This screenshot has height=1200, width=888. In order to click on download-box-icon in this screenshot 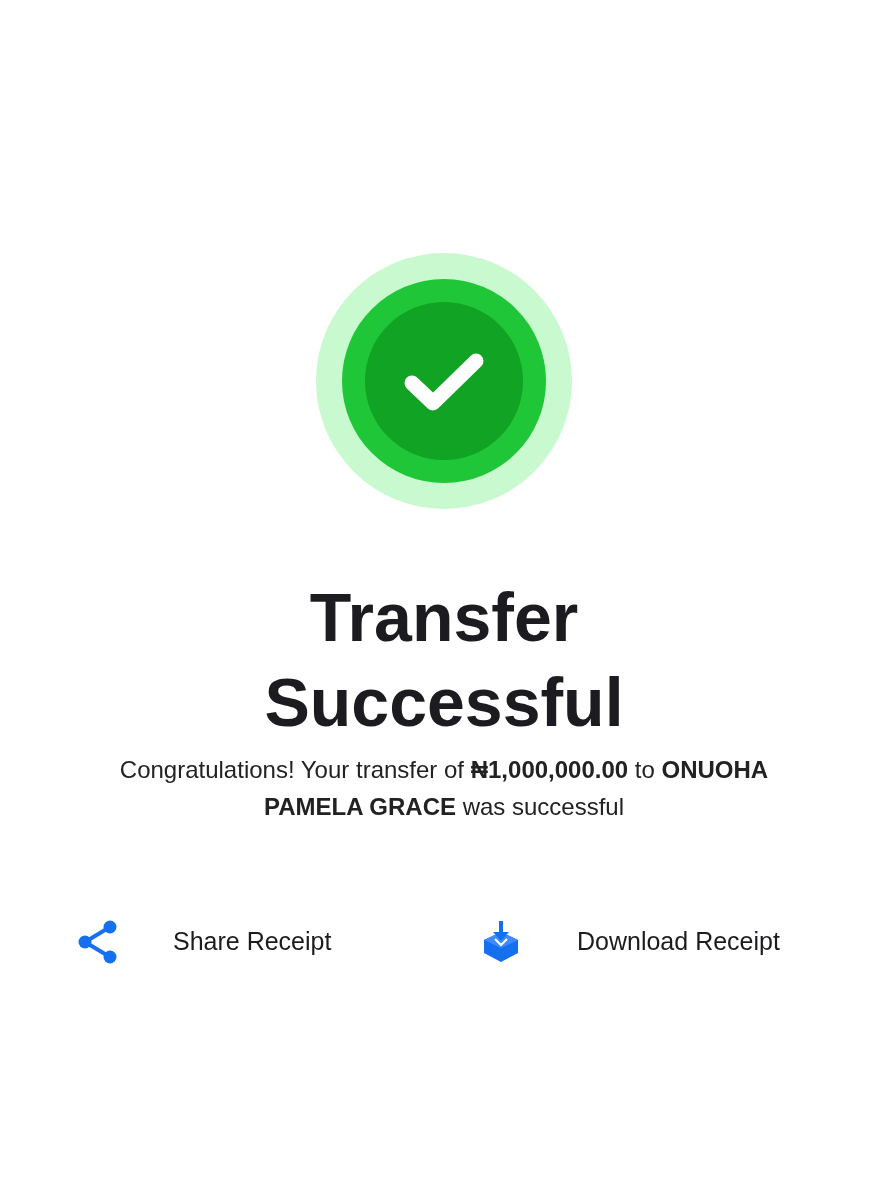, I will do `click(501, 942)`.